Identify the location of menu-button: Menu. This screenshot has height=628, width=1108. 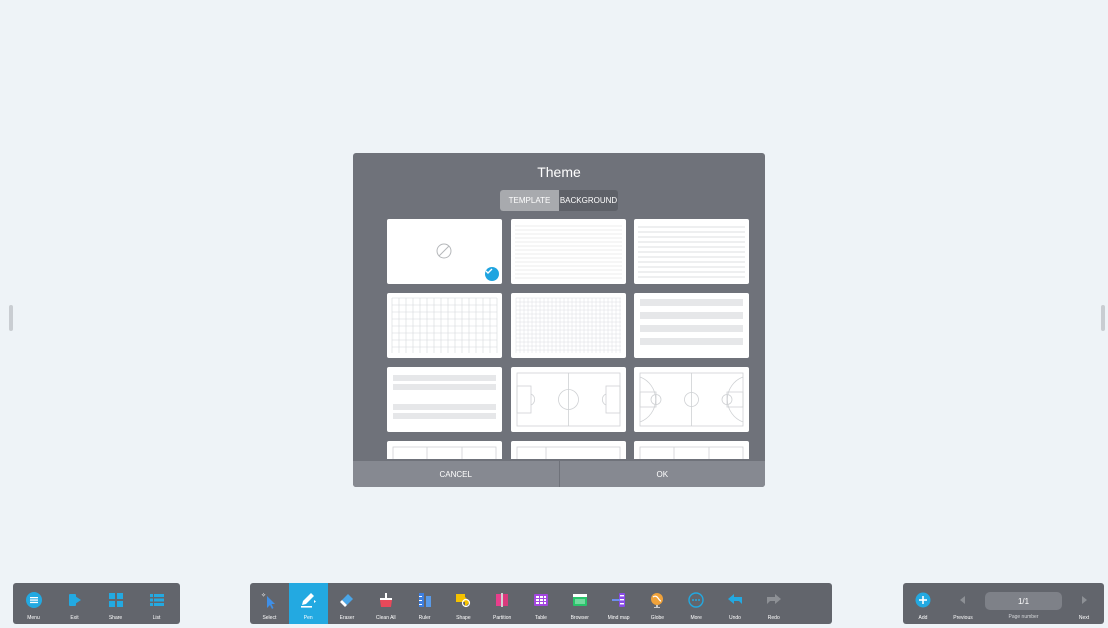
(33, 603).